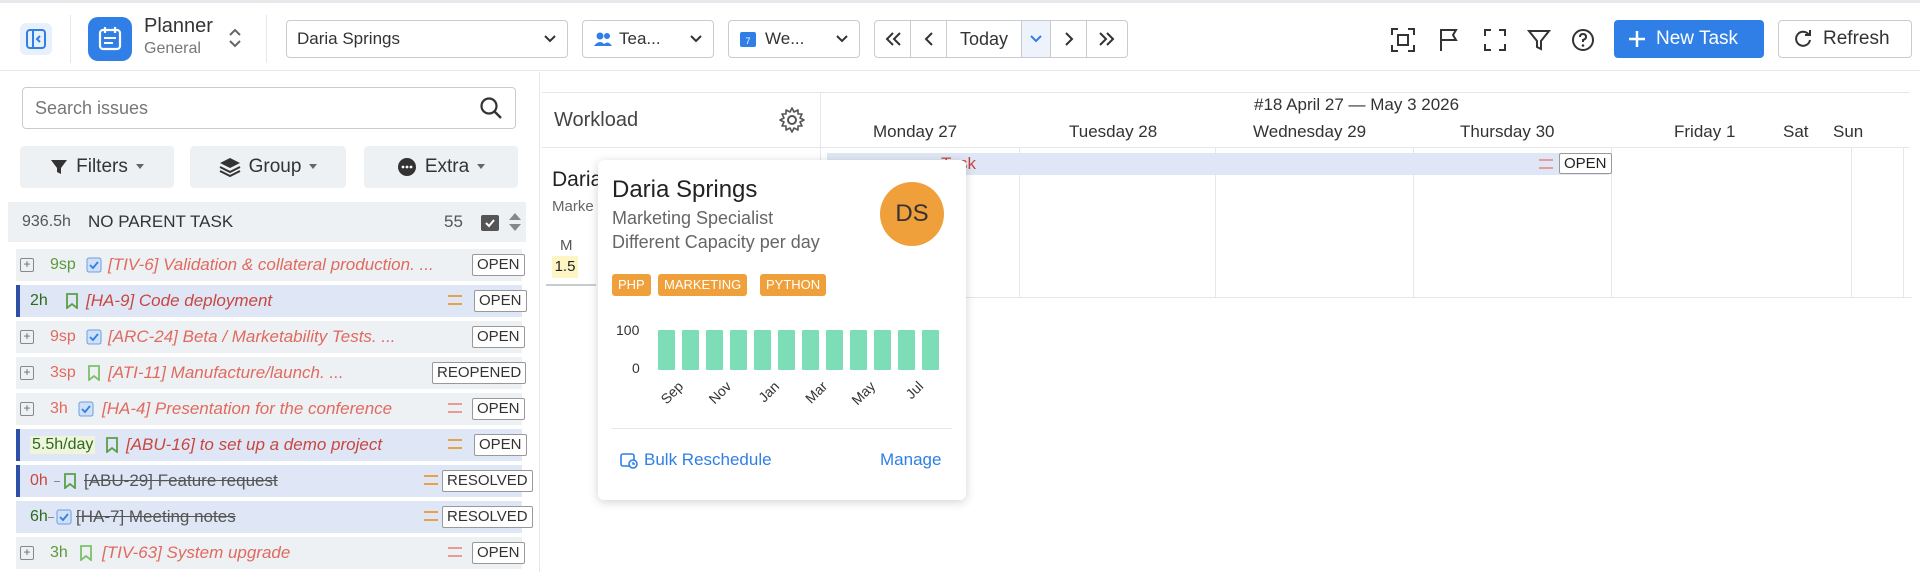 The height and width of the screenshot is (572, 1920). I want to click on planner-app-icon, so click(110, 39).